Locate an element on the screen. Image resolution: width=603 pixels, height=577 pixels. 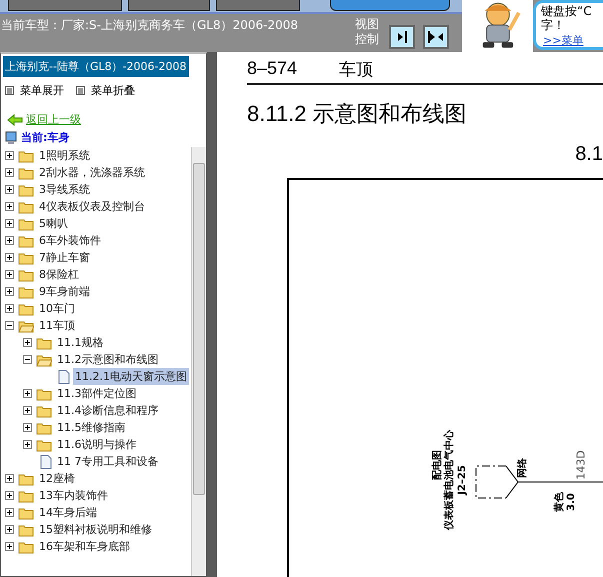
tree-item: 11 7专用工具和设备 is located at coordinates (107, 461).